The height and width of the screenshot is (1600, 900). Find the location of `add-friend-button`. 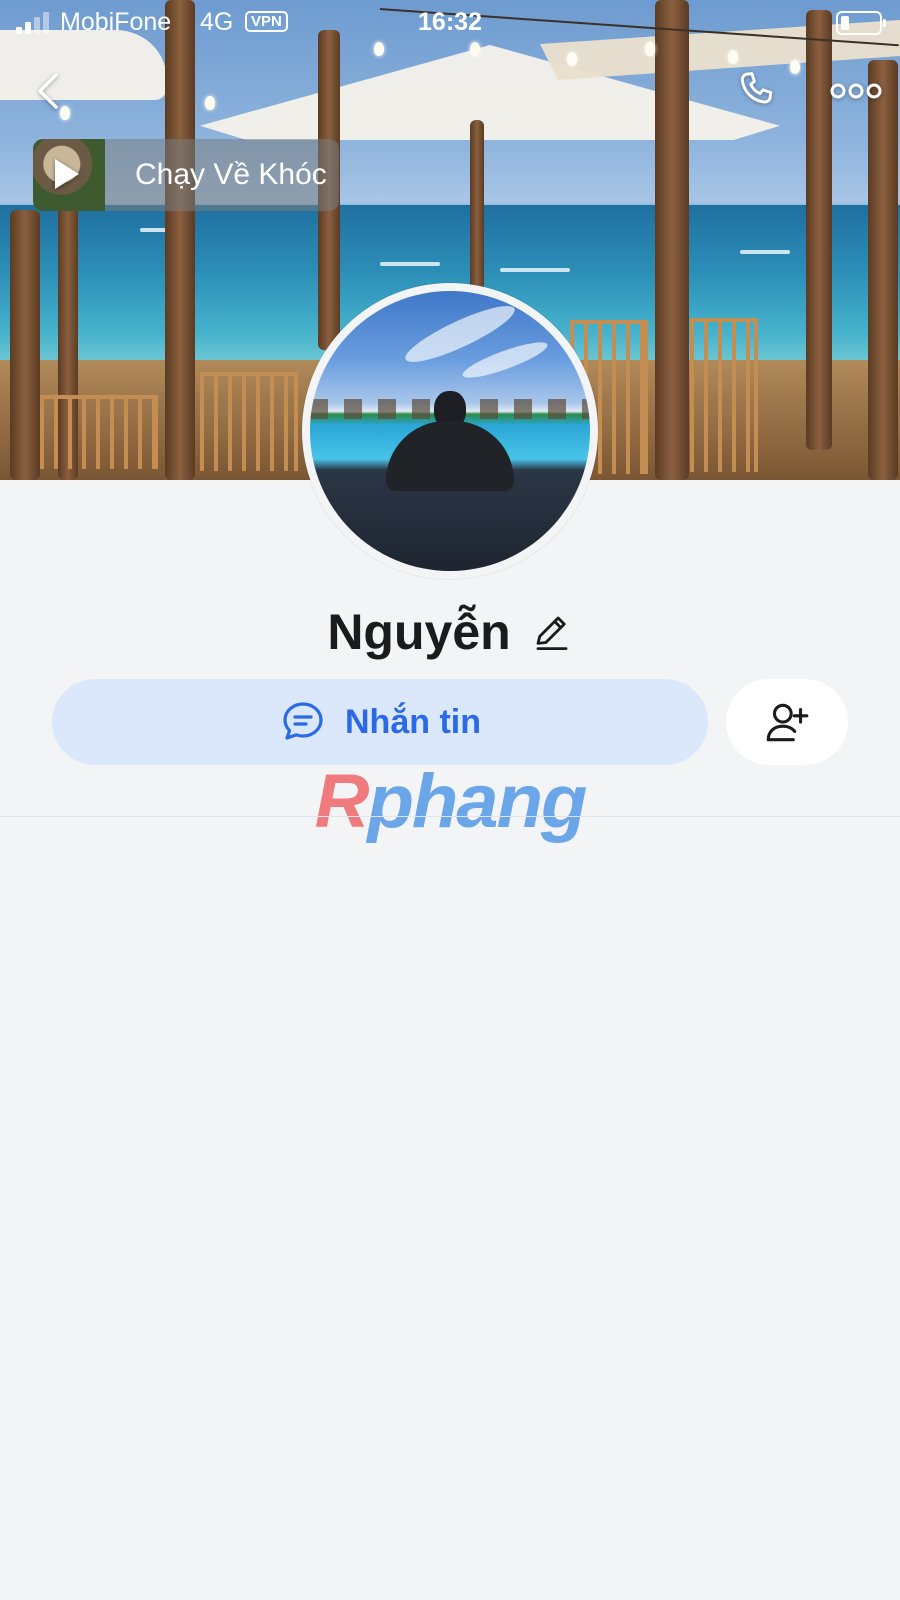

add-friend-button is located at coordinates (787, 722).